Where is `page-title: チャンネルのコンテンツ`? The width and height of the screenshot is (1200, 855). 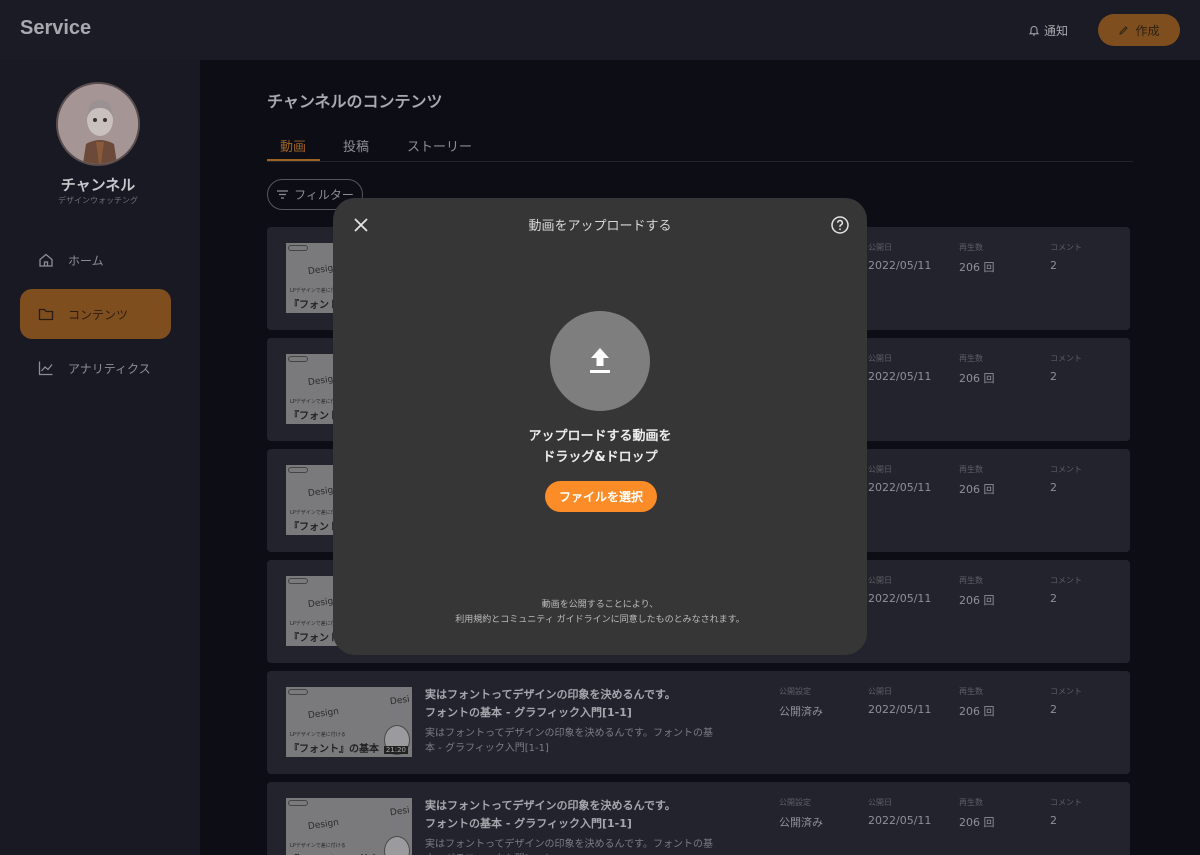 page-title: チャンネルのコンテンツ is located at coordinates (355, 101).